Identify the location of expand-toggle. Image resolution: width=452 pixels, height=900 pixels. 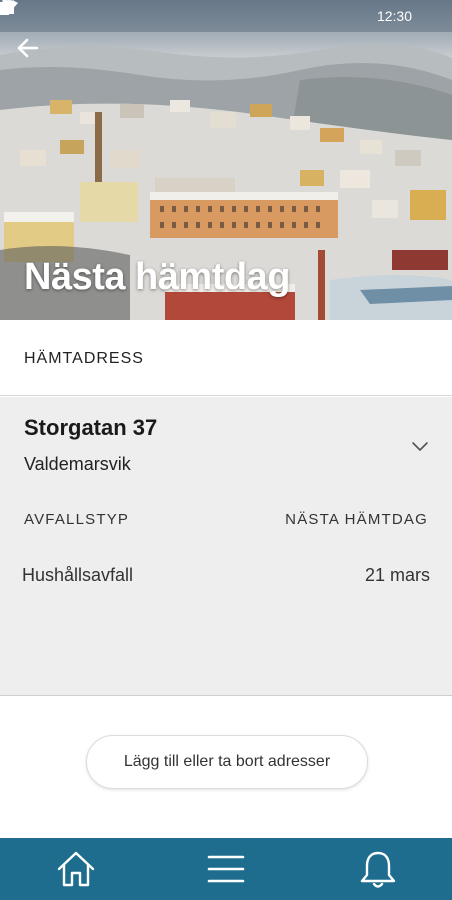
(420, 447).